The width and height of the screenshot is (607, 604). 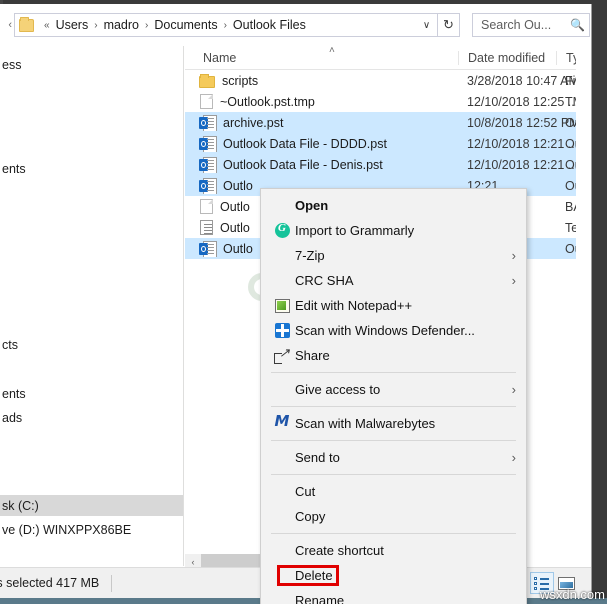 What do you see at coordinates (269, 25) in the screenshot?
I see `breadcrumb-item-outlook-files: Outlook Files` at bounding box center [269, 25].